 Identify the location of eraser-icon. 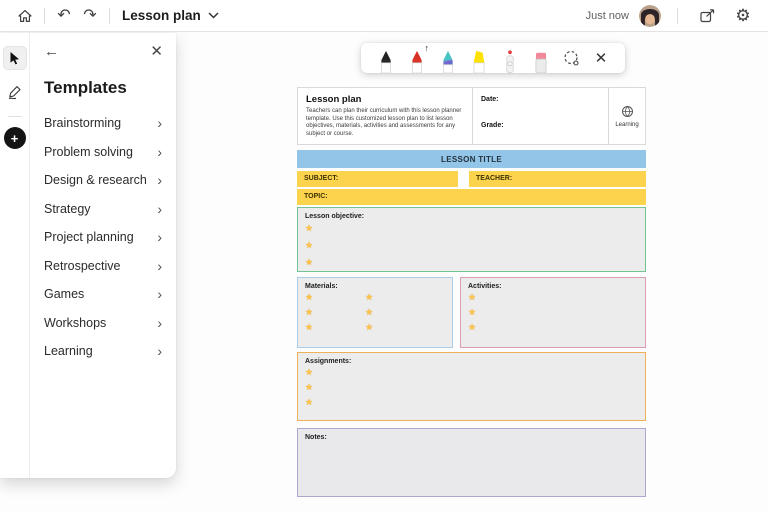
(540, 62).